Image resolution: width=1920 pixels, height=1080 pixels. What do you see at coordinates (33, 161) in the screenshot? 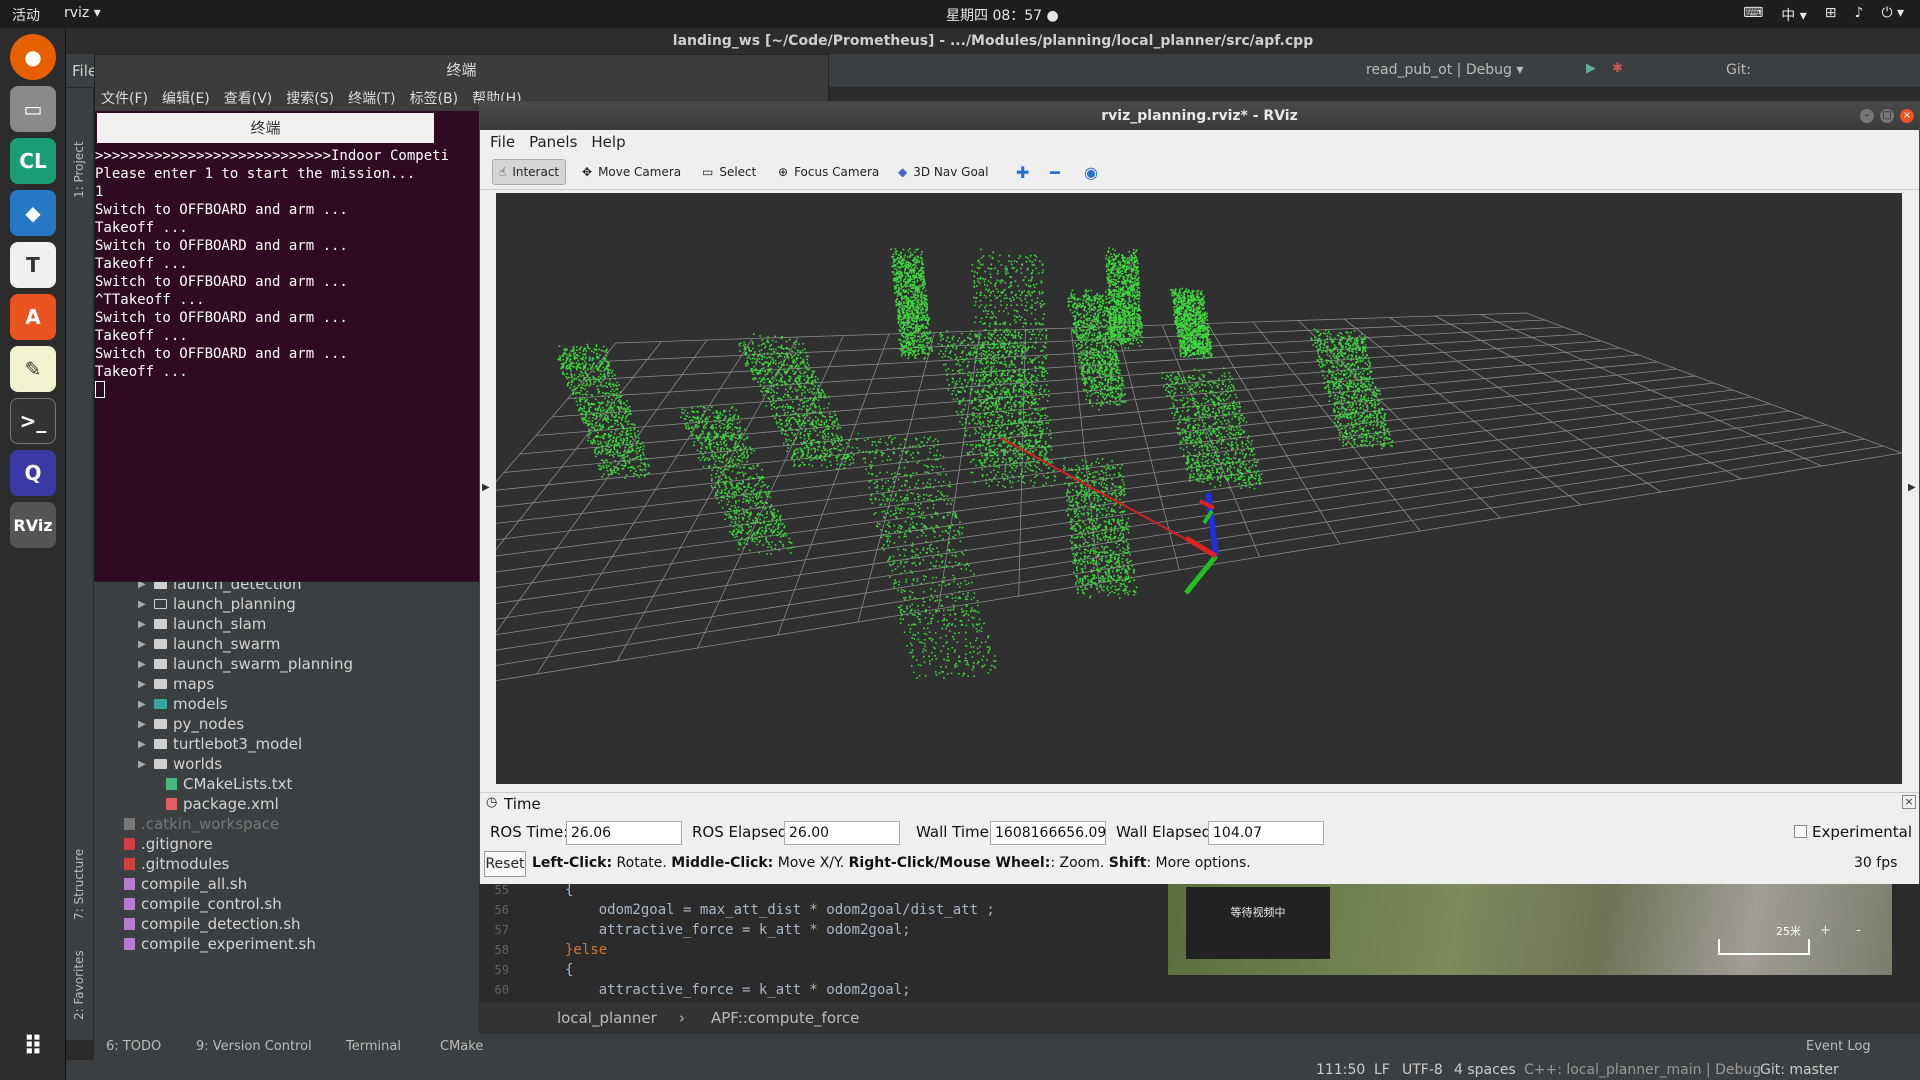
I see `clion-icon: CL` at bounding box center [33, 161].